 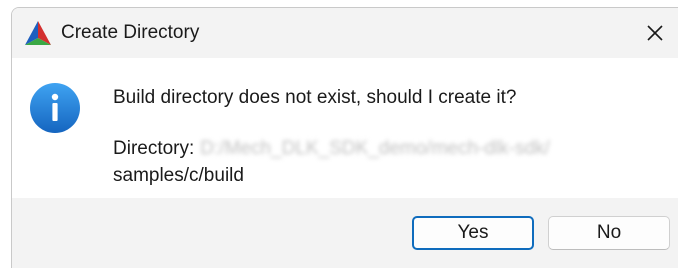 I want to click on cmake-triangle-icon, so click(x=38, y=33).